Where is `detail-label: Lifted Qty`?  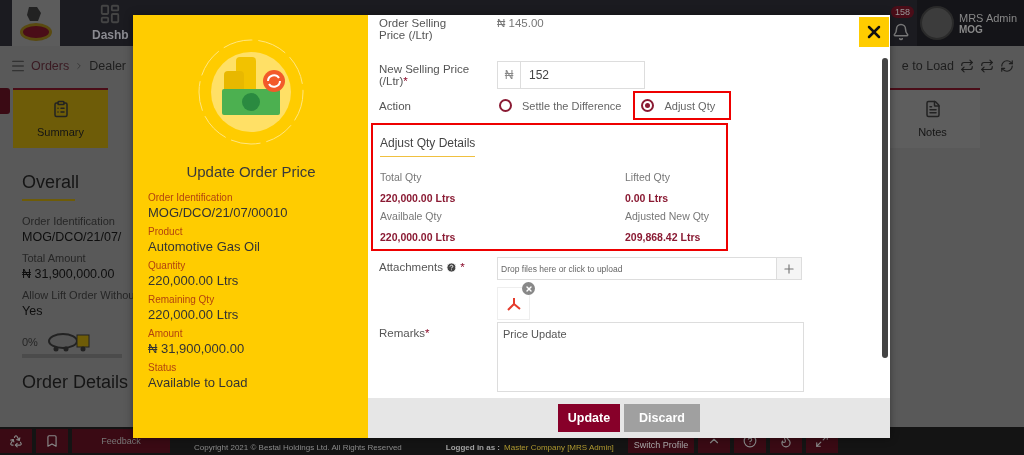 detail-label: Lifted Qty is located at coordinates (648, 177).